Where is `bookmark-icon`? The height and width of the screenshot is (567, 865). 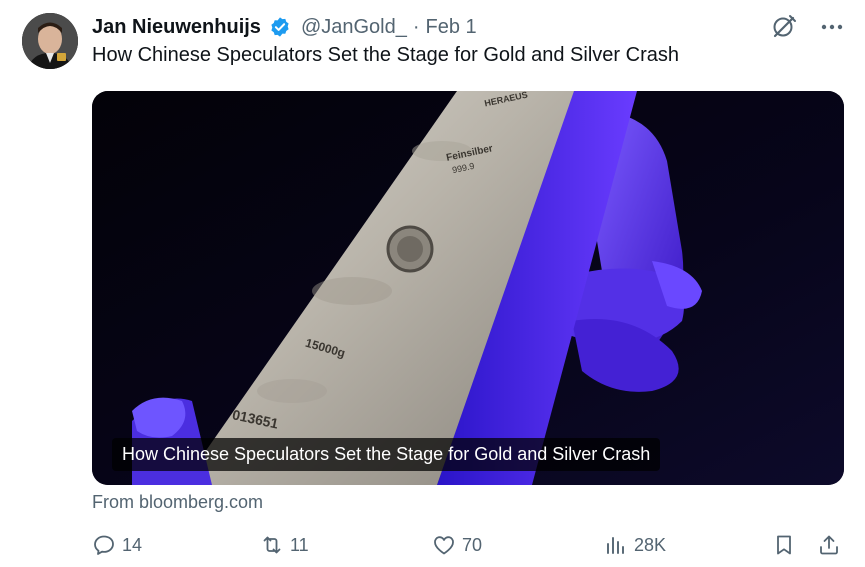 bookmark-icon is located at coordinates (784, 545).